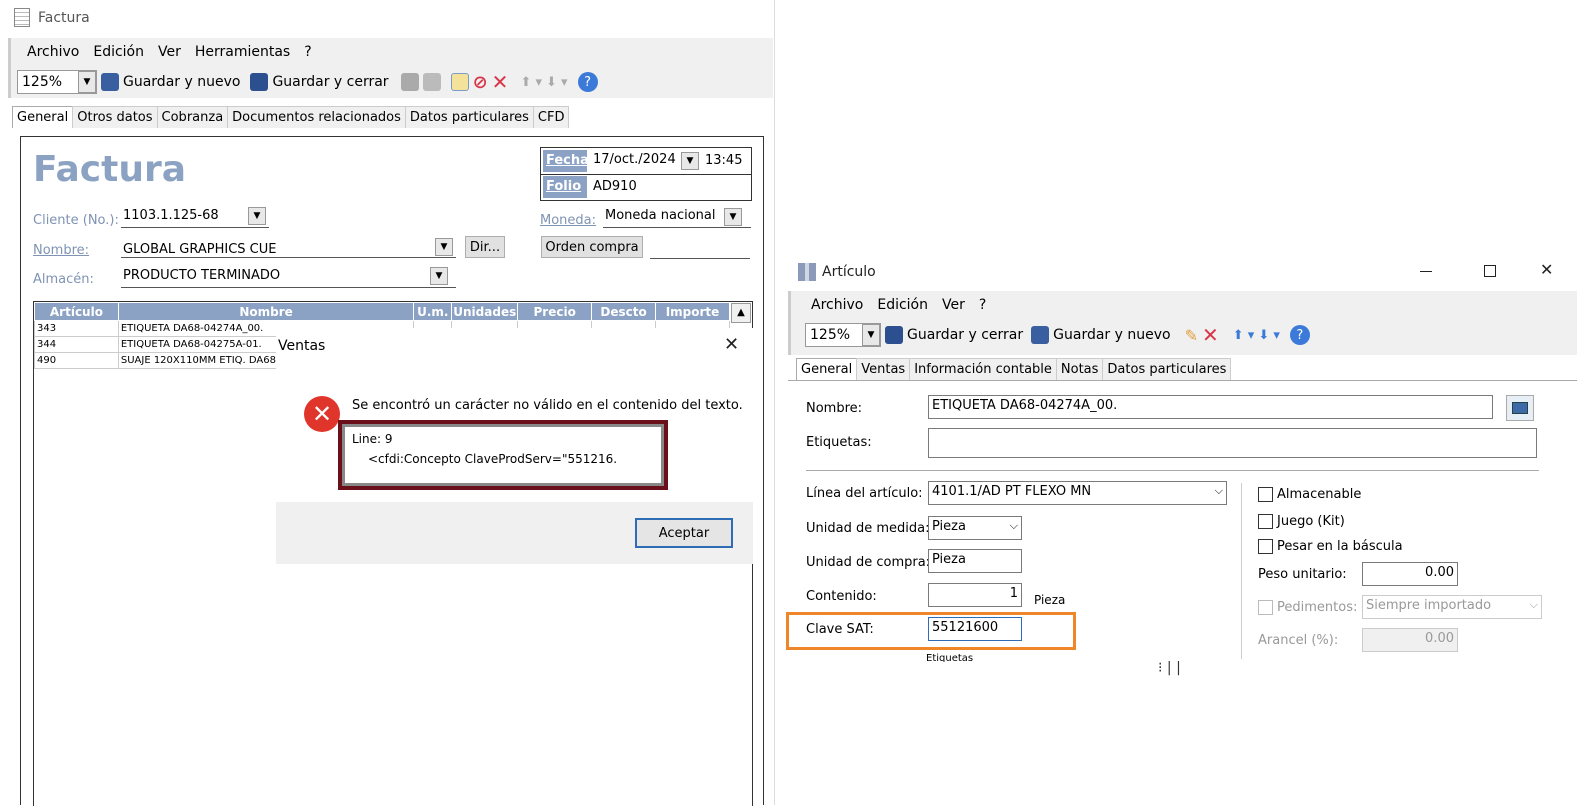 The height and width of the screenshot is (806, 1577). I want to click on tab-content-border, so click(1182, 380).